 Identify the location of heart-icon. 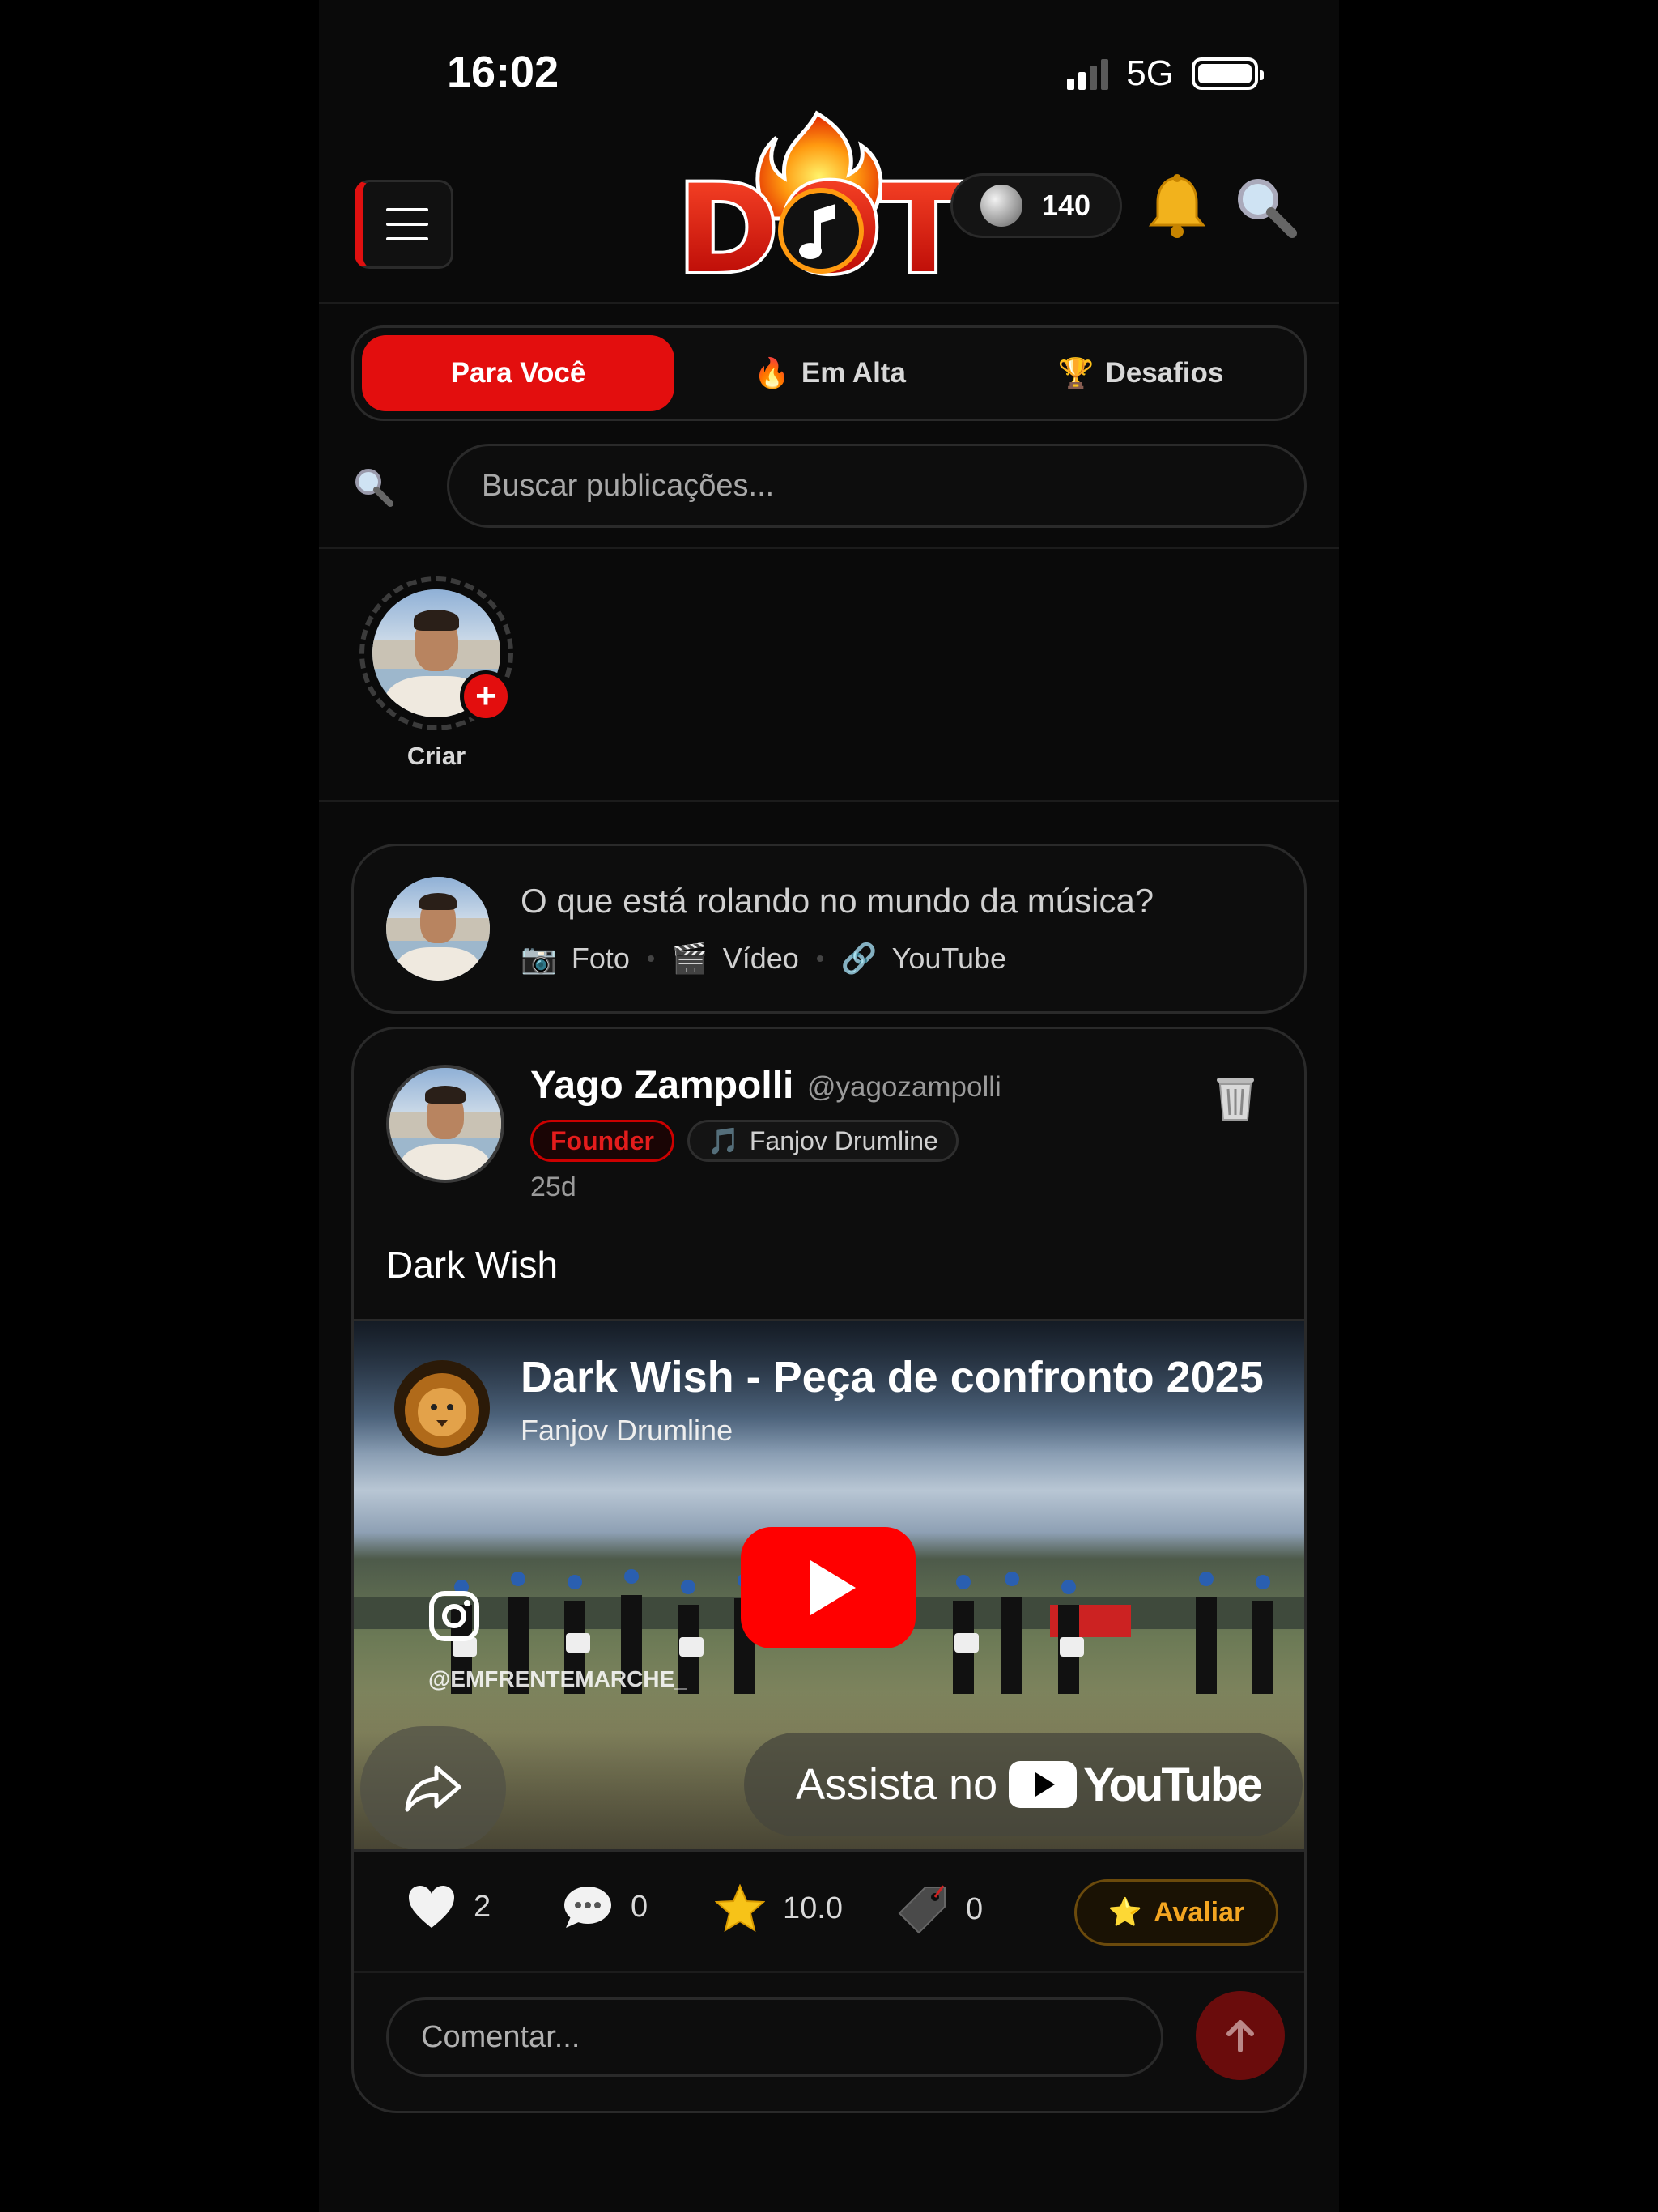
(431, 1907).